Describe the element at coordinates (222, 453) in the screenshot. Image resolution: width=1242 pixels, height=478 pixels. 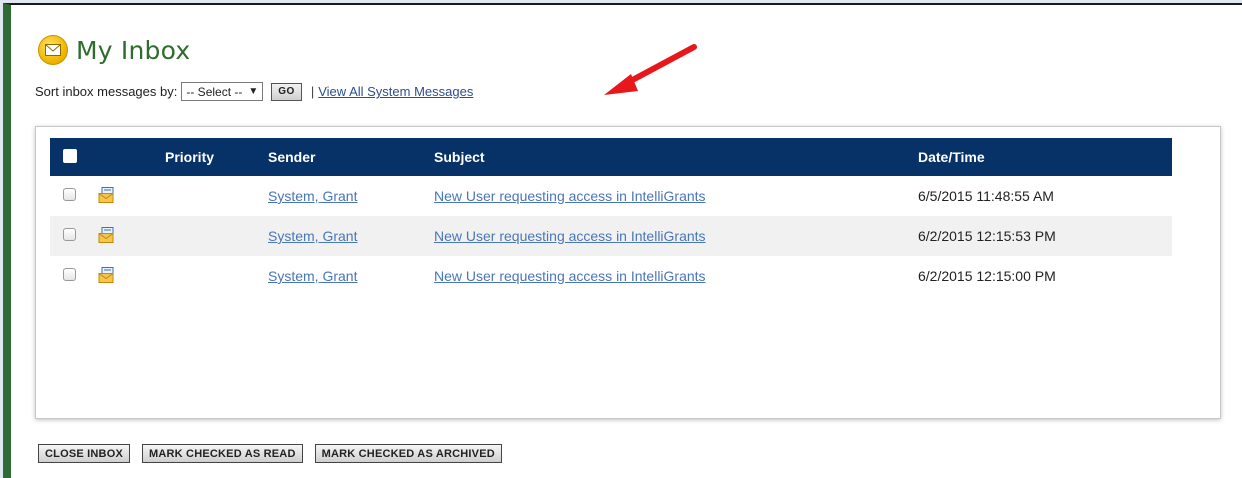
I see `mark-read-button: MARK CHECKED AS READ` at that location.